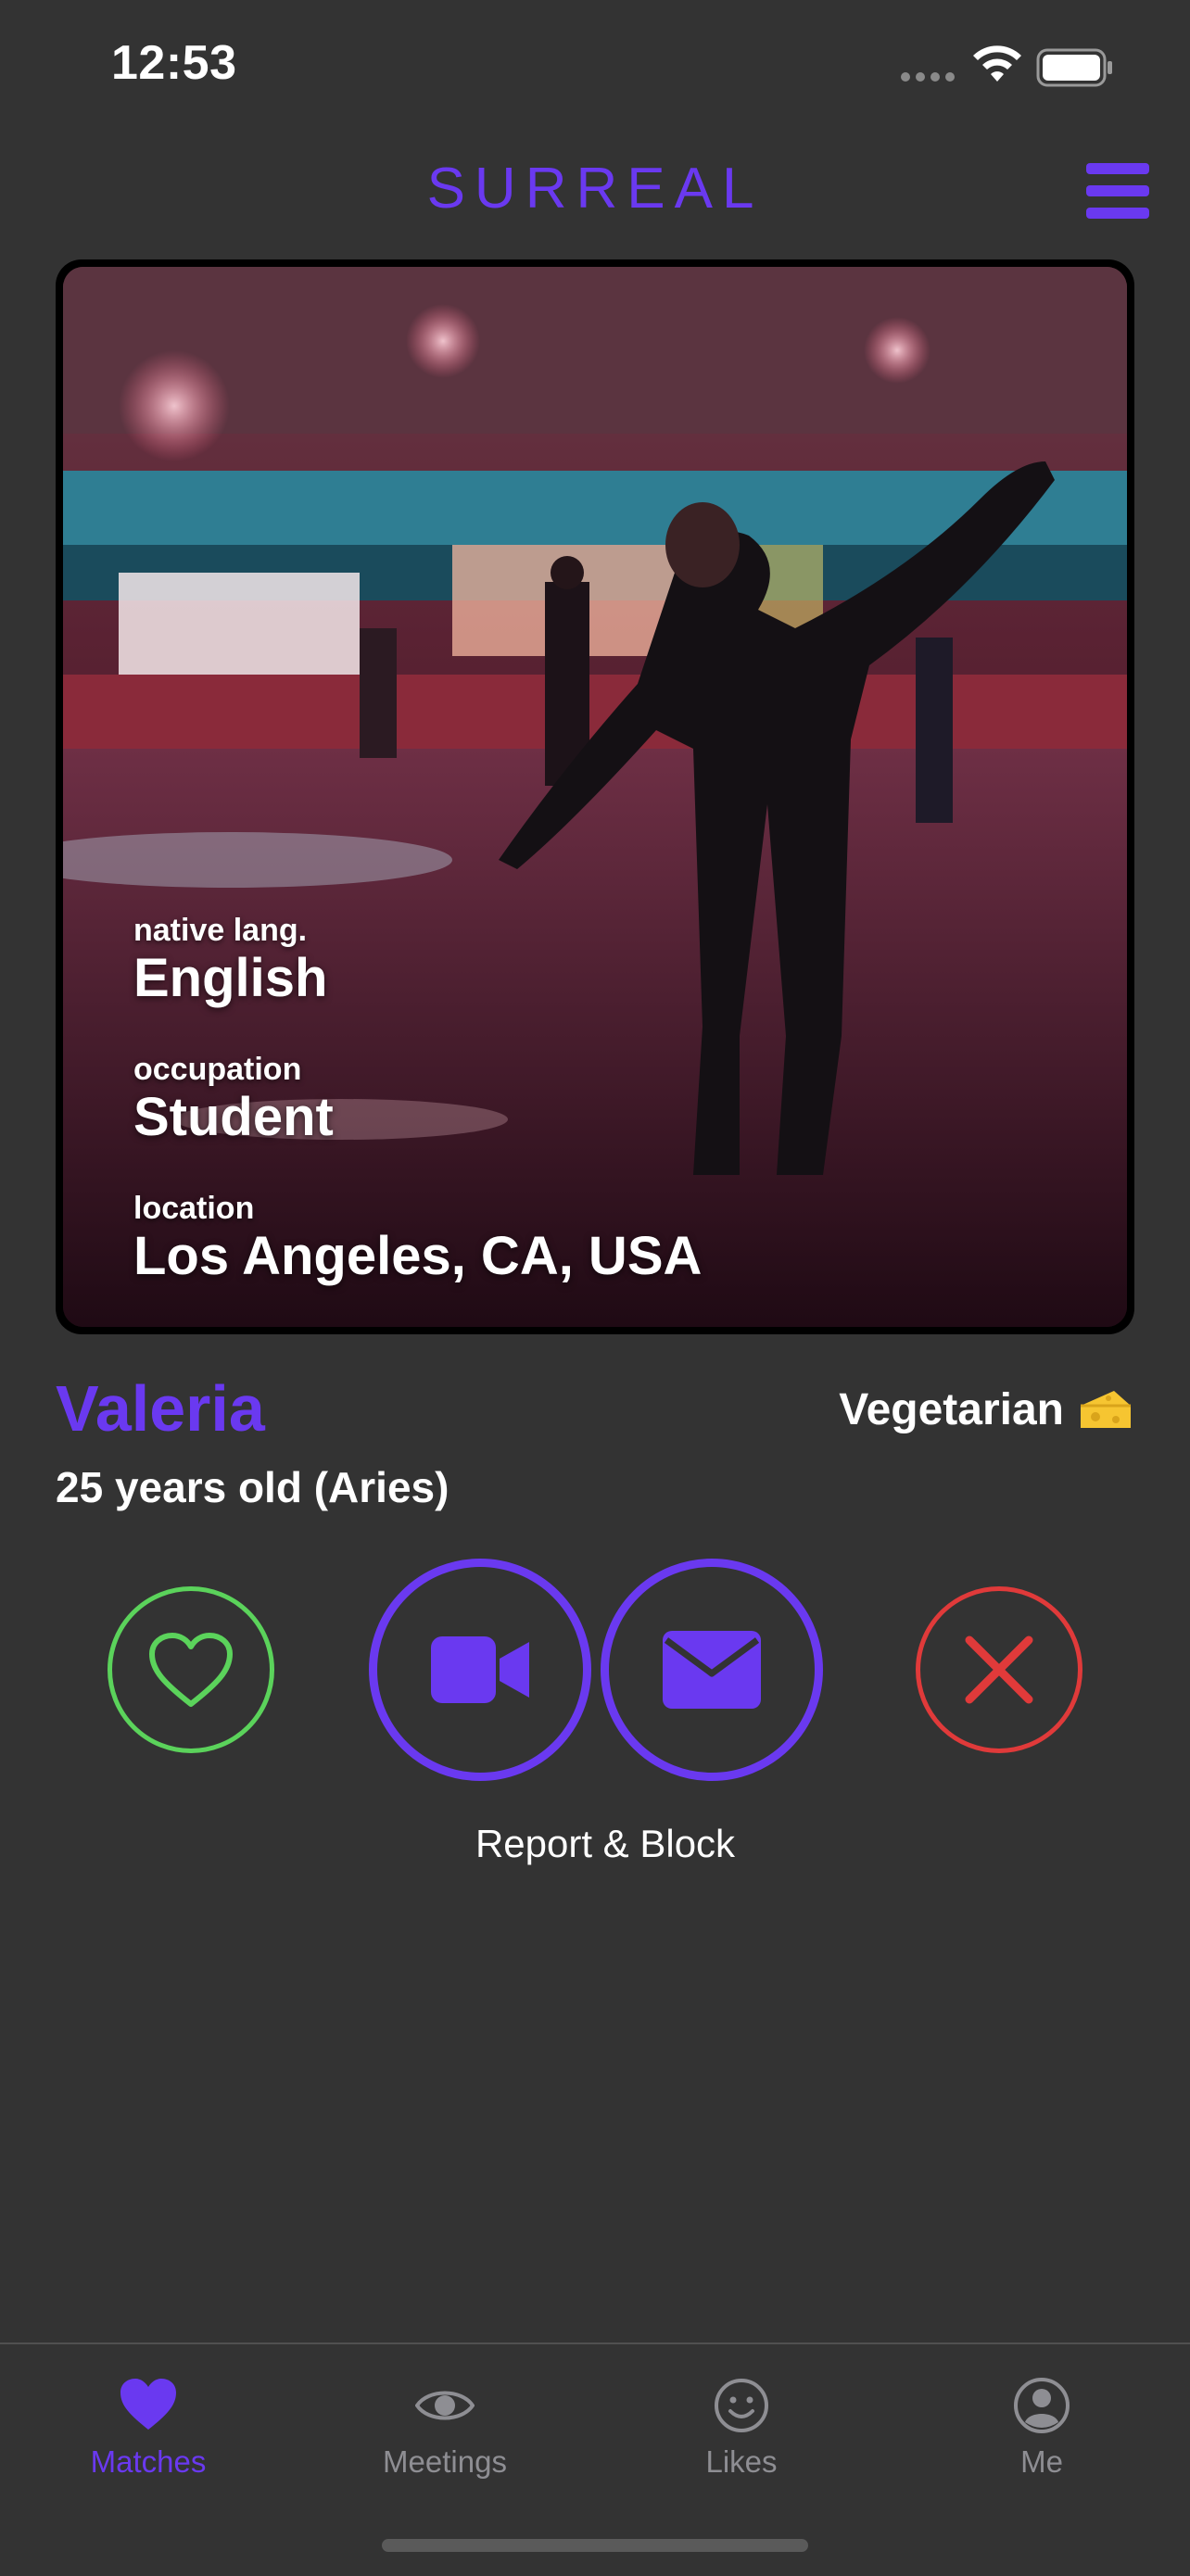 The width and height of the screenshot is (1190, 2576). Describe the element at coordinates (997, 64) in the screenshot. I see `wifi-icon` at that location.